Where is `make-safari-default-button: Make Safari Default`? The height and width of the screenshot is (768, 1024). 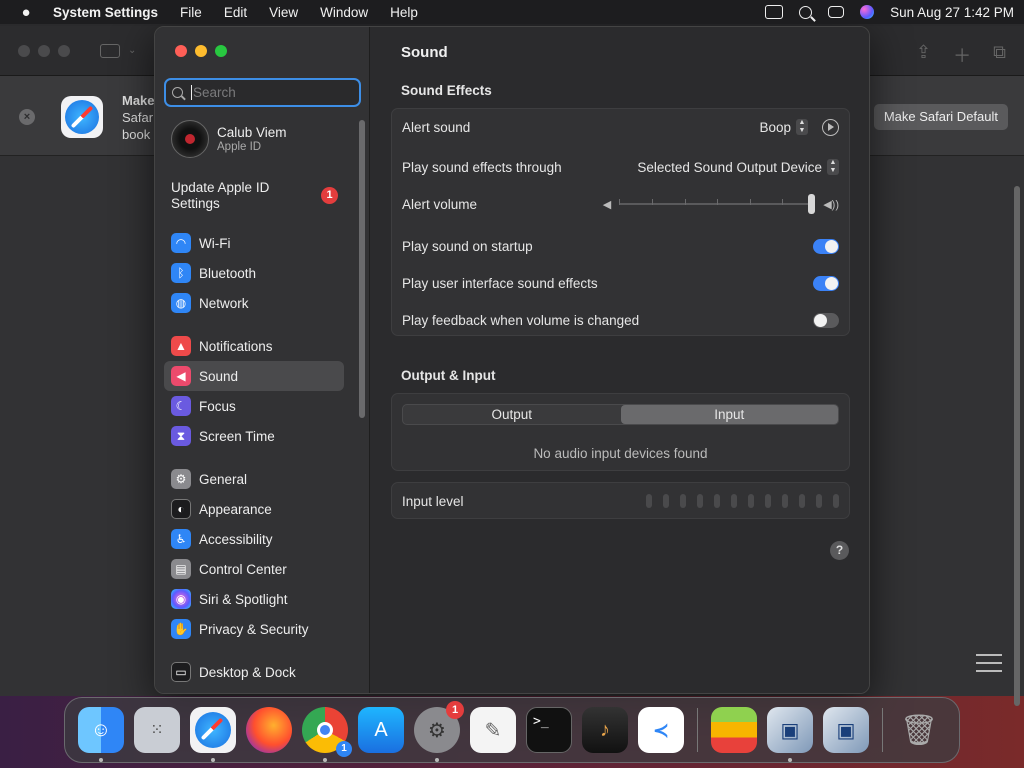
make-safari-default-button: Make Safari Default is located at coordinates (940, 117).